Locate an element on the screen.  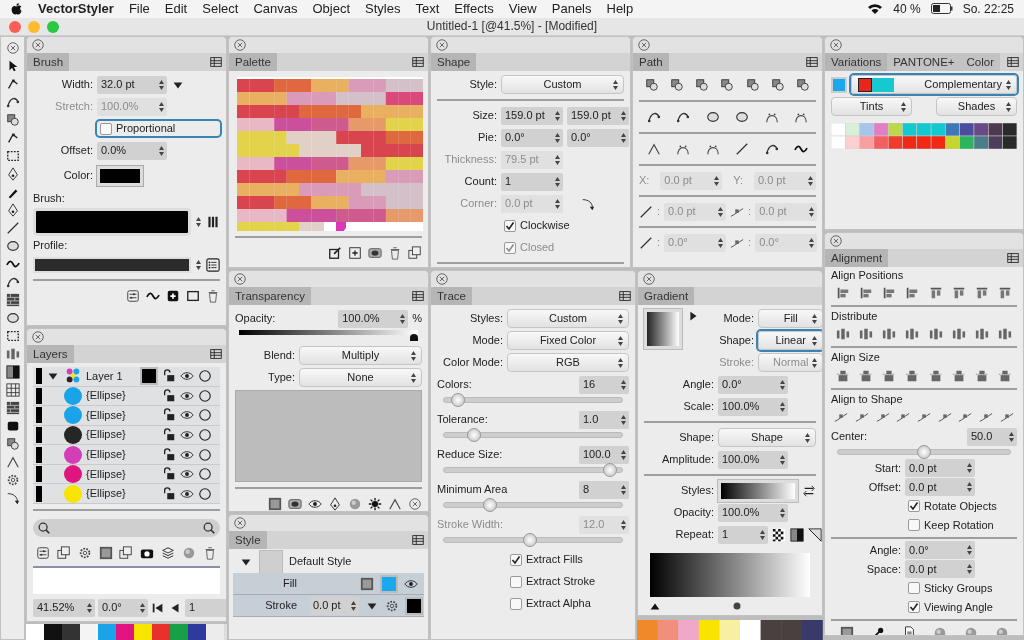
color-strip-drawing is located at coordinates (730, 630).